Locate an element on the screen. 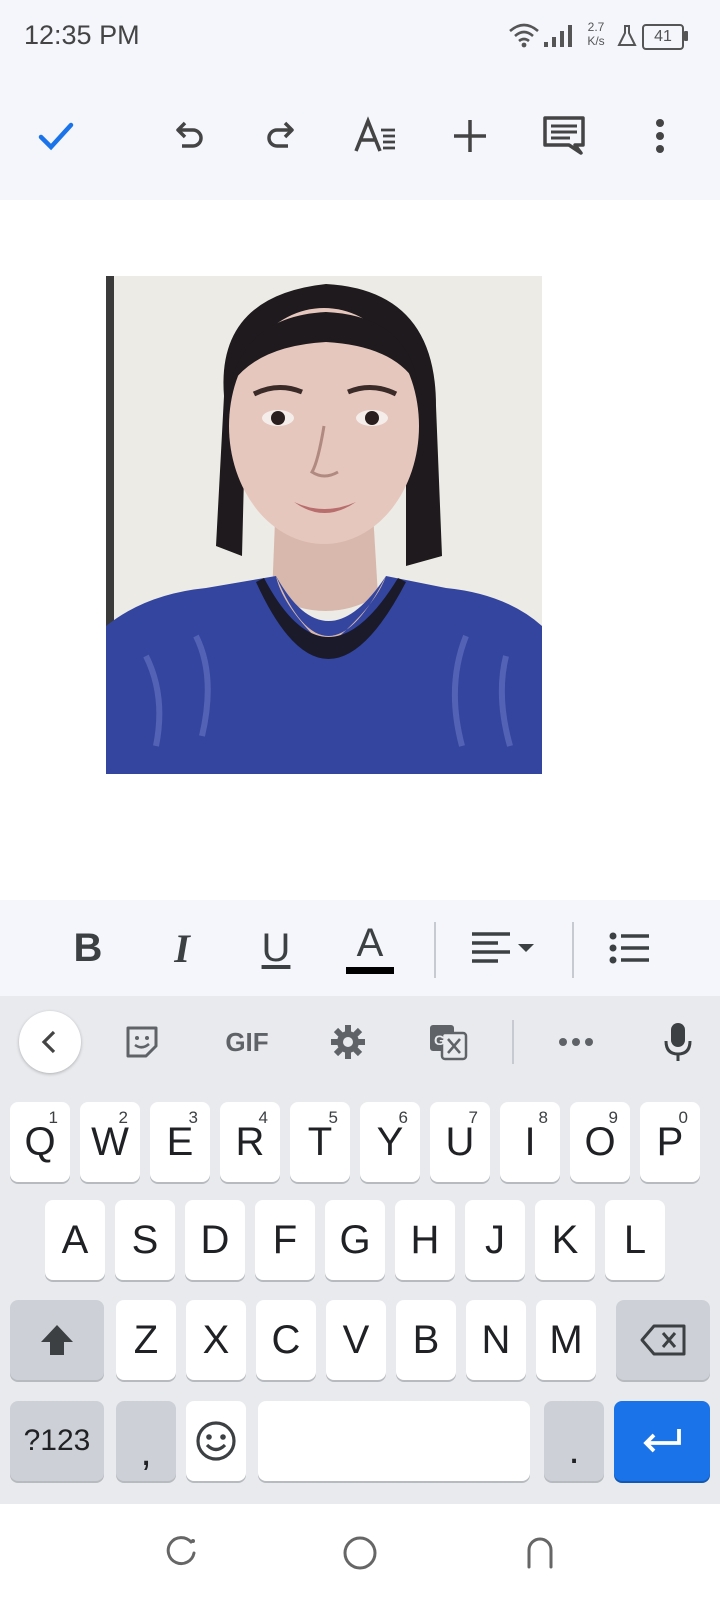  comma-key: , is located at coordinates (146, 1441).